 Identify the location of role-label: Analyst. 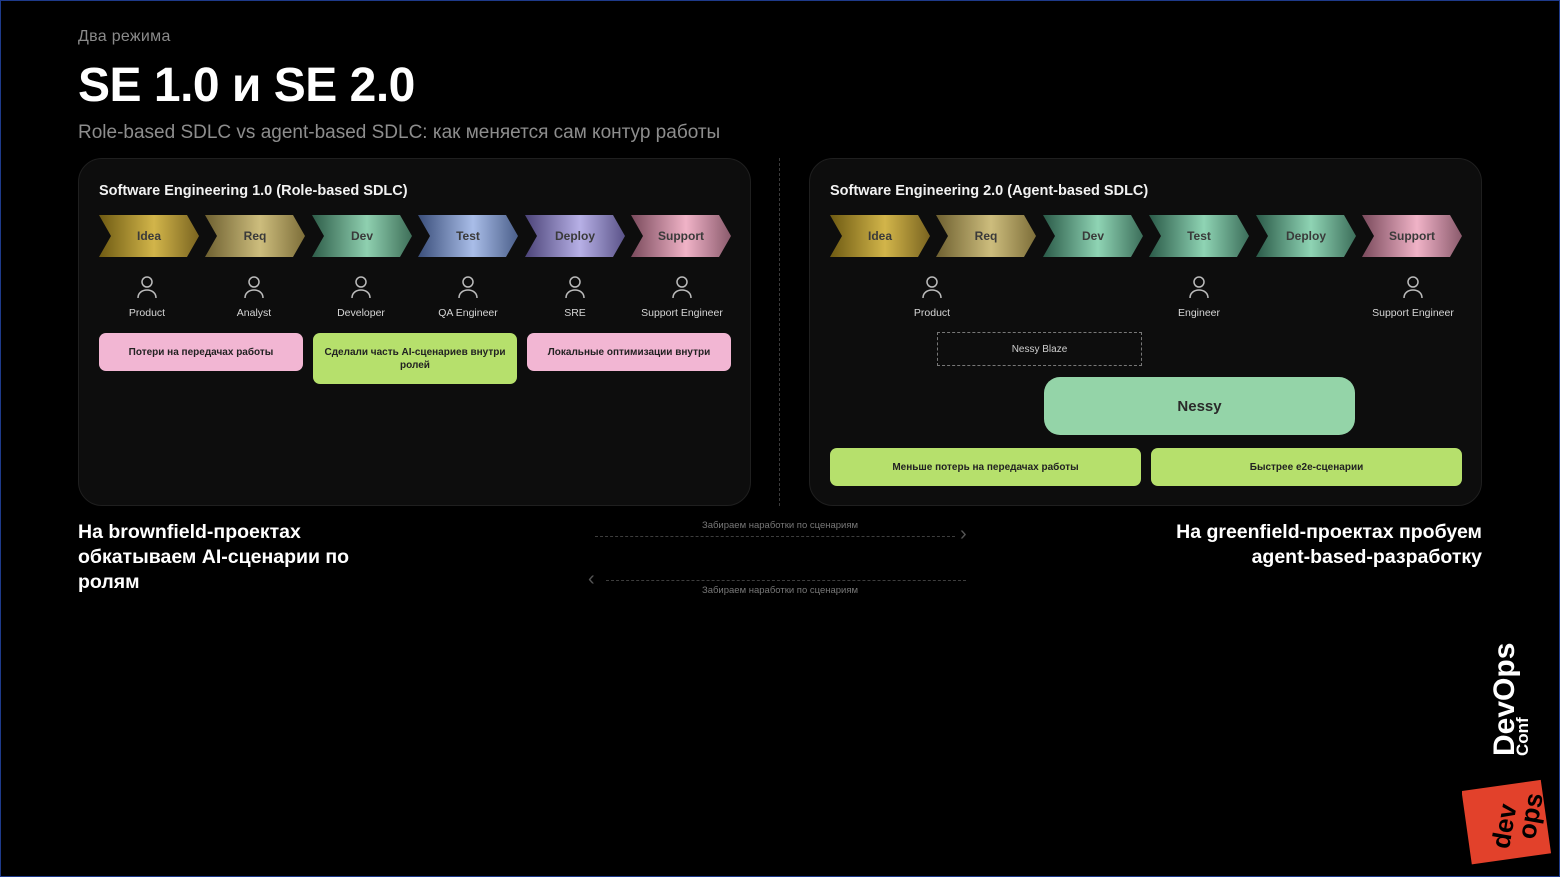
(254, 313).